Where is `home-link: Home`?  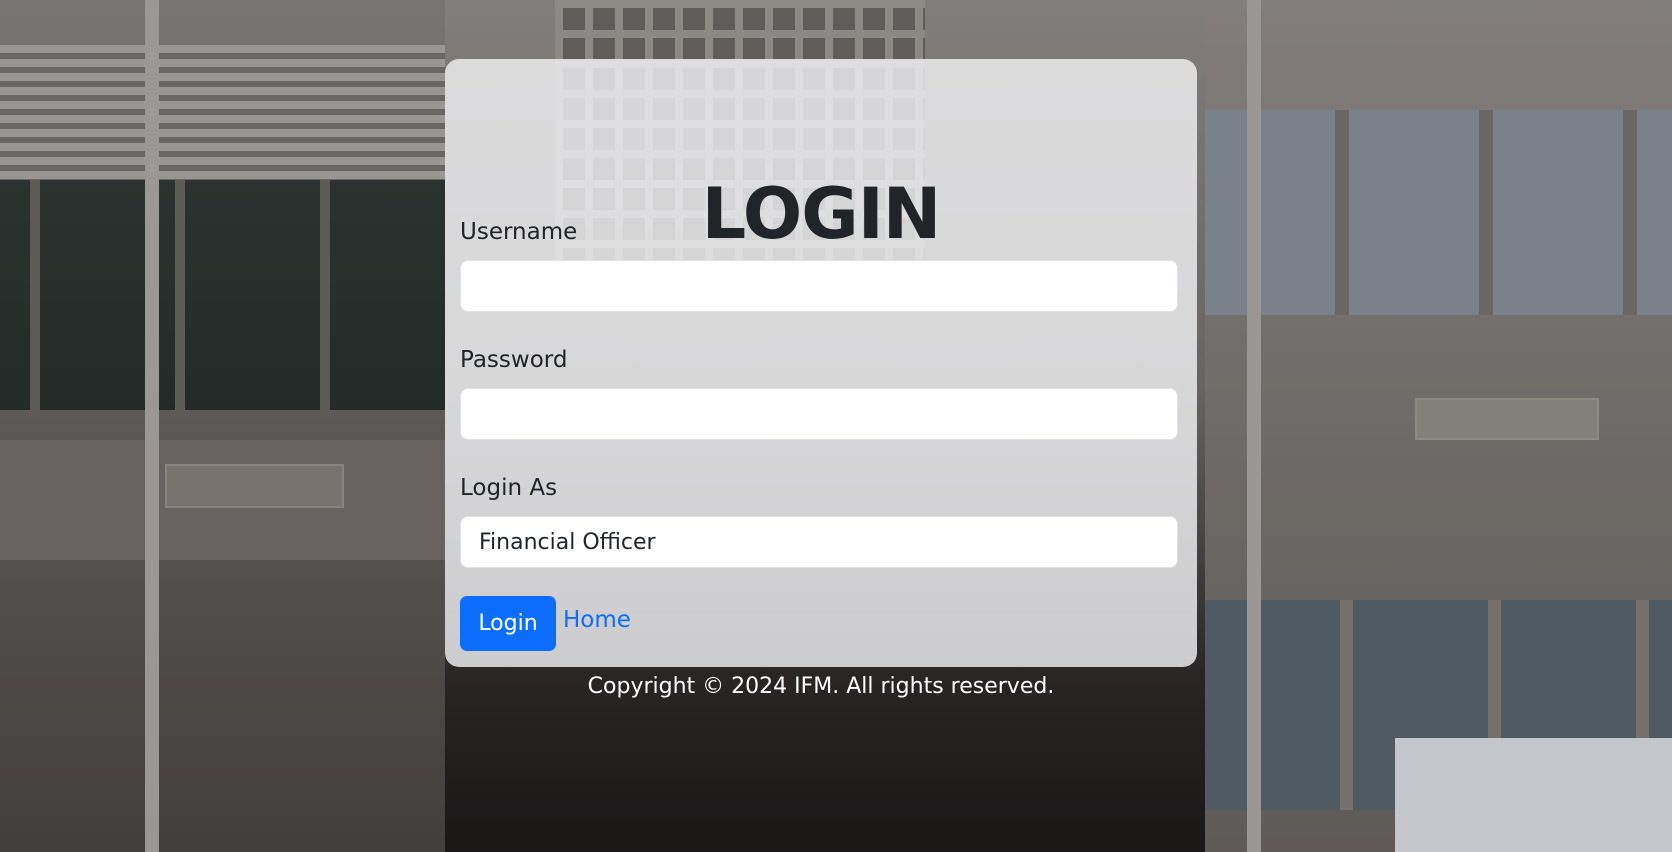 home-link: Home is located at coordinates (597, 620).